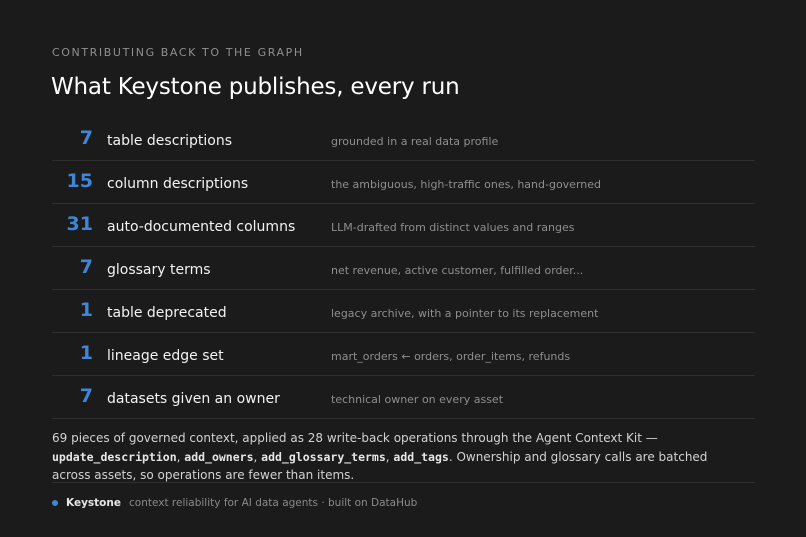  Describe the element at coordinates (193, 399) in the screenshot. I see `item-label: datasets given an owner` at that location.